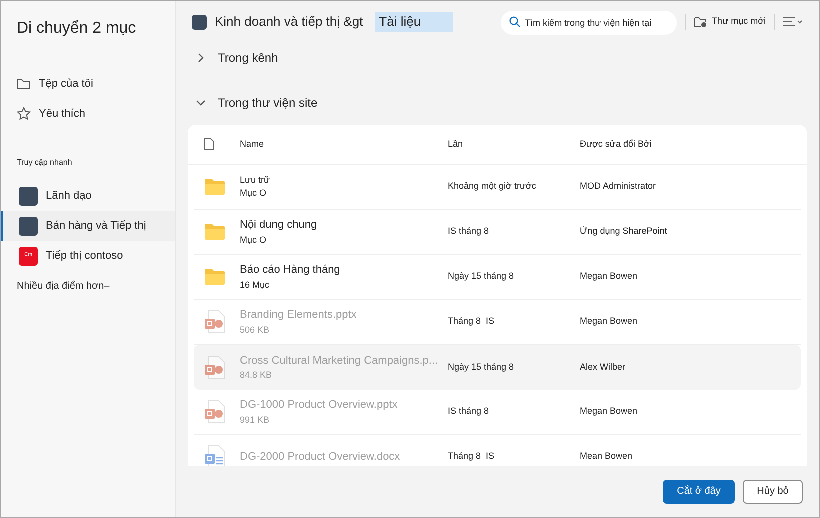 The width and height of the screenshot is (820, 518). What do you see at coordinates (793, 22) in the screenshot?
I see `menu-icon` at bounding box center [793, 22].